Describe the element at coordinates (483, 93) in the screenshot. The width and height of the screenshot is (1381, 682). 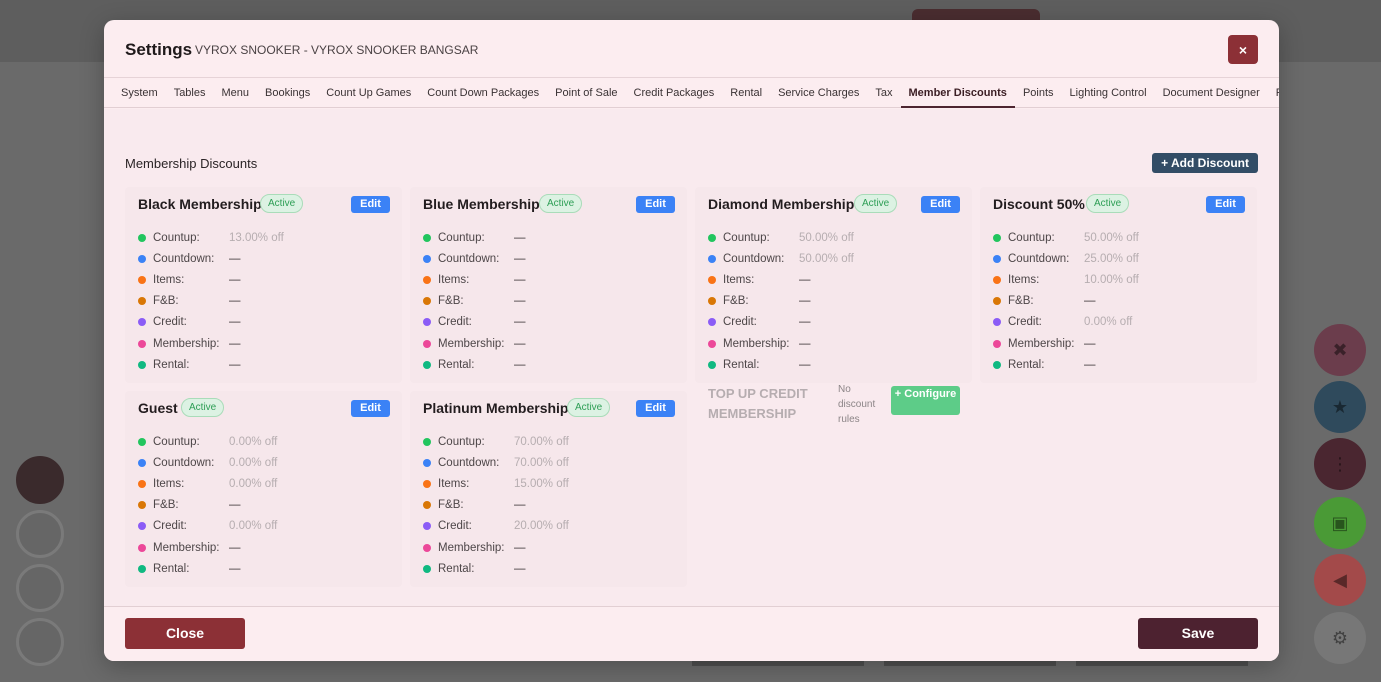
I see `tab-count-down-packages: Count Down Packages` at that location.